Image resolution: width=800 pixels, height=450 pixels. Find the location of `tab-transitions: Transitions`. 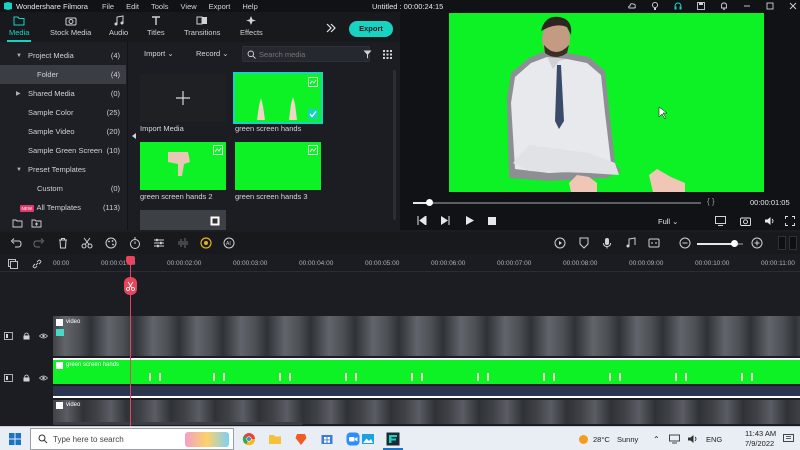

tab-transitions: Transitions is located at coordinates (202, 26).